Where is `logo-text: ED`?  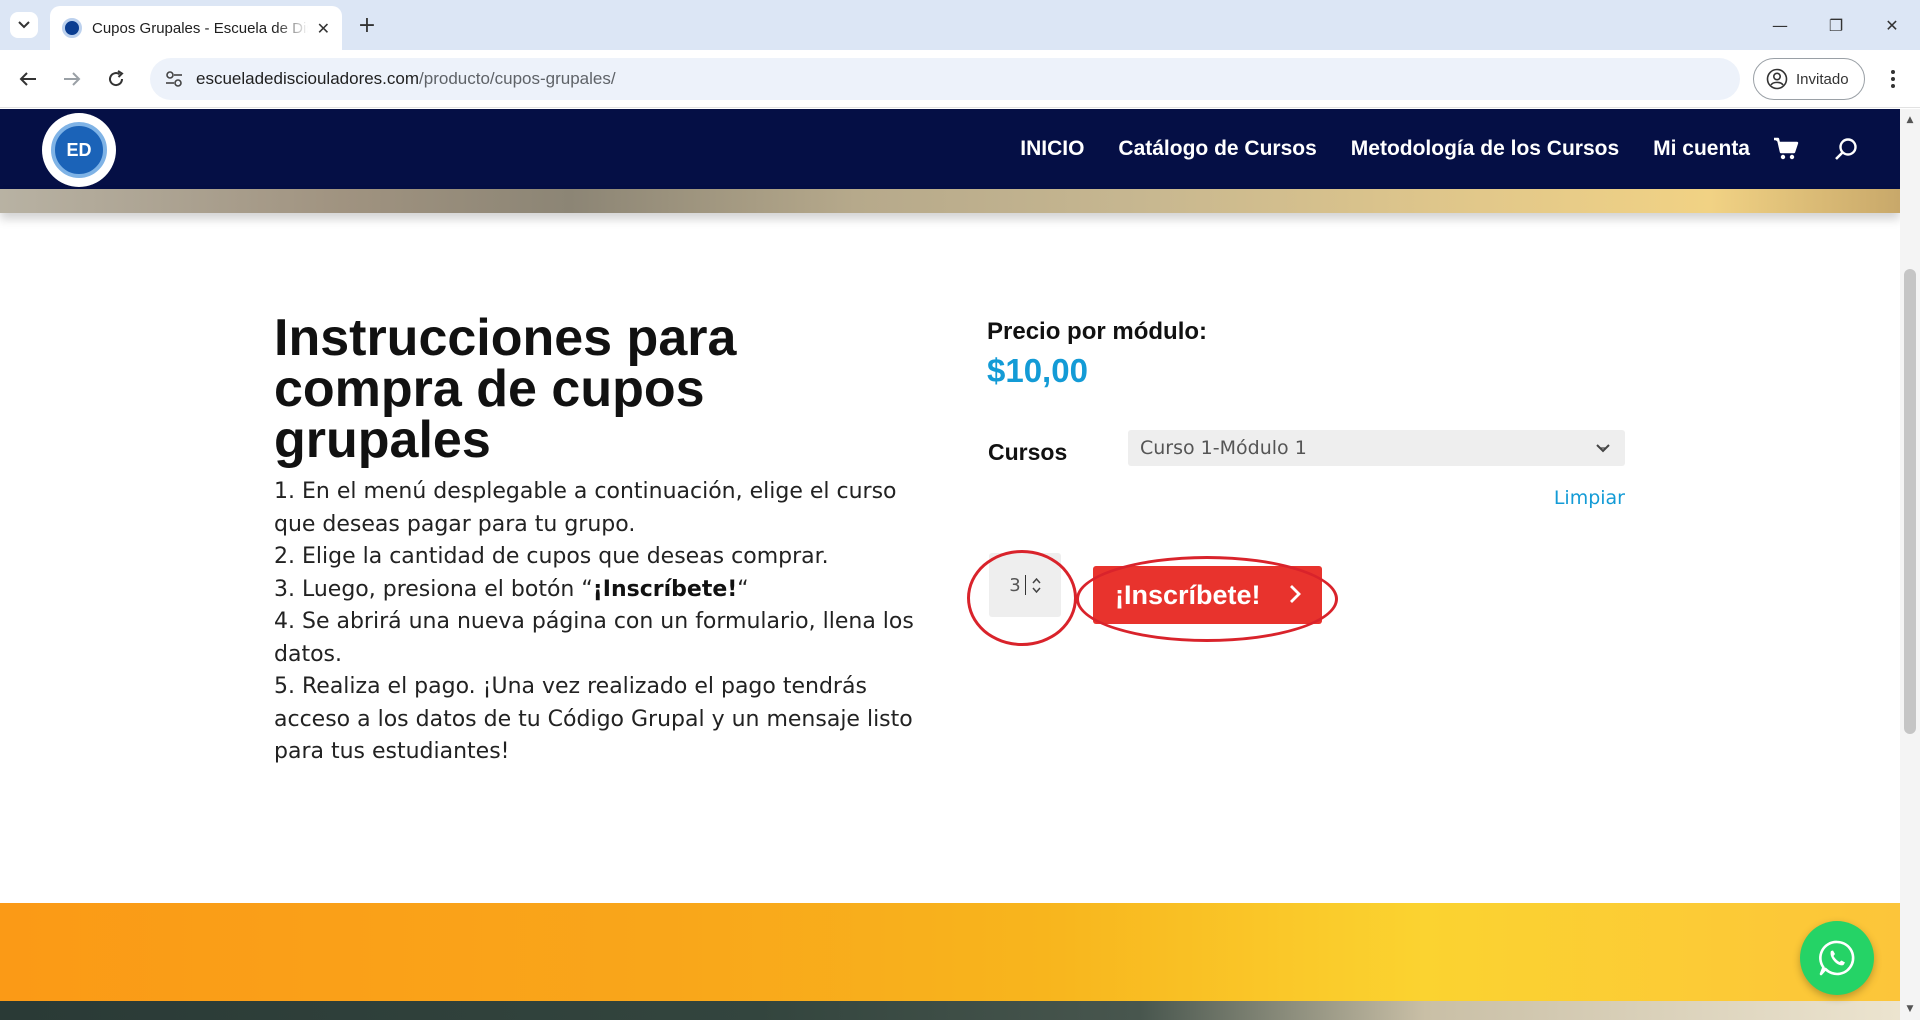
logo-text: ED is located at coordinates (79, 149).